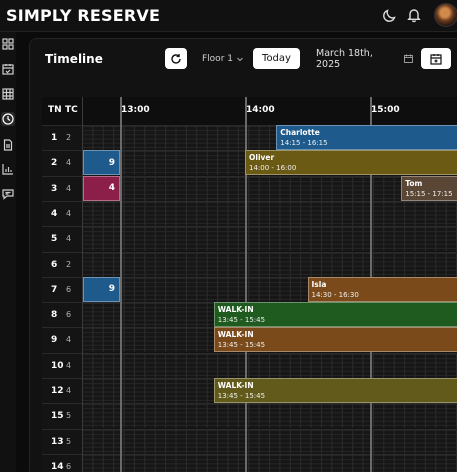 This screenshot has height=472, width=457. I want to click on date-picker-value: March 18th, 2025, so click(344, 58).